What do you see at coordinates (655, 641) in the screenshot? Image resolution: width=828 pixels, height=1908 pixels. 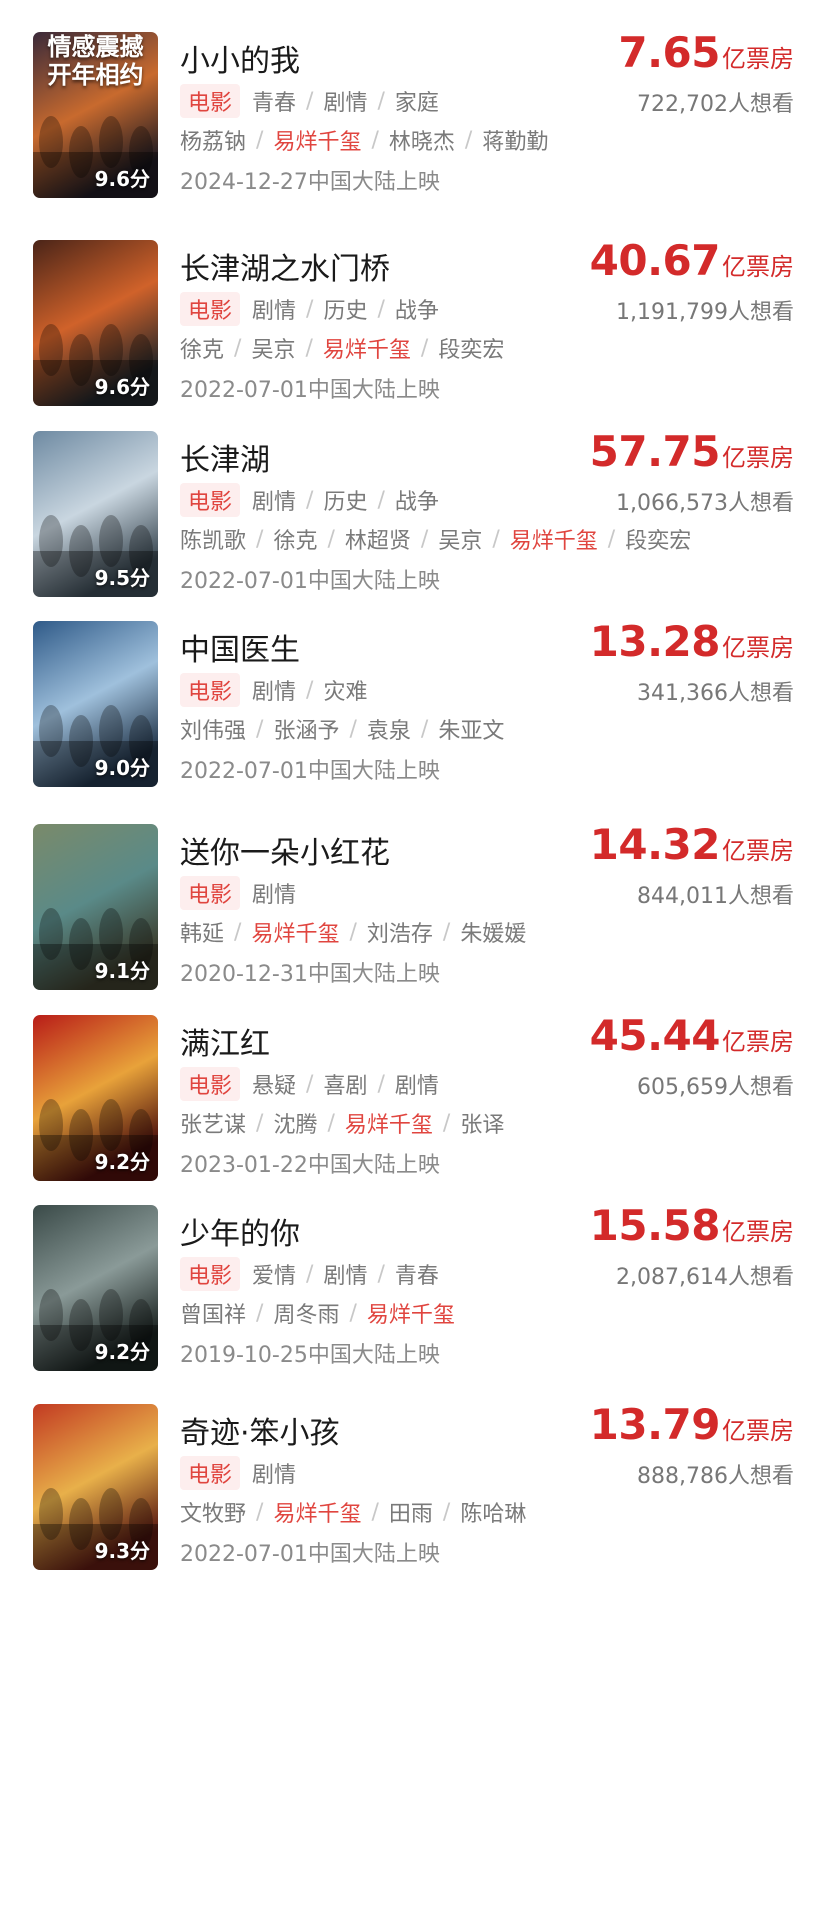 I see `box-office-value: 13.28` at bounding box center [655, 641].